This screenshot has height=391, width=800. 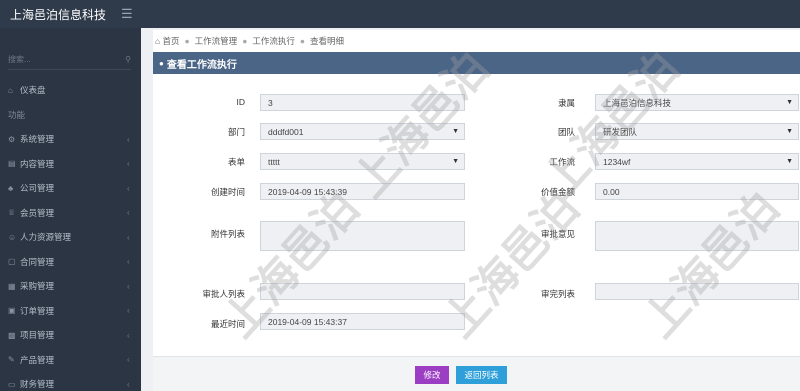 What do you see at coordinates (70, 115) in the screenshot?
I see `sidebar-item: 功能` at bounding box center [70, 115].